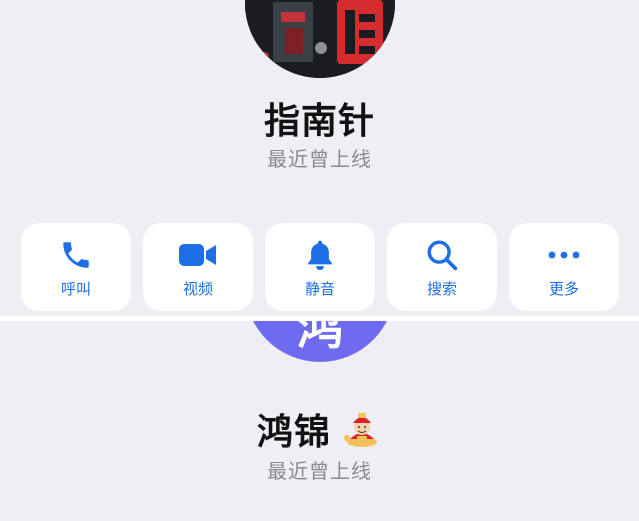  I want to click on mute-button: 静音, so click(320, 267).